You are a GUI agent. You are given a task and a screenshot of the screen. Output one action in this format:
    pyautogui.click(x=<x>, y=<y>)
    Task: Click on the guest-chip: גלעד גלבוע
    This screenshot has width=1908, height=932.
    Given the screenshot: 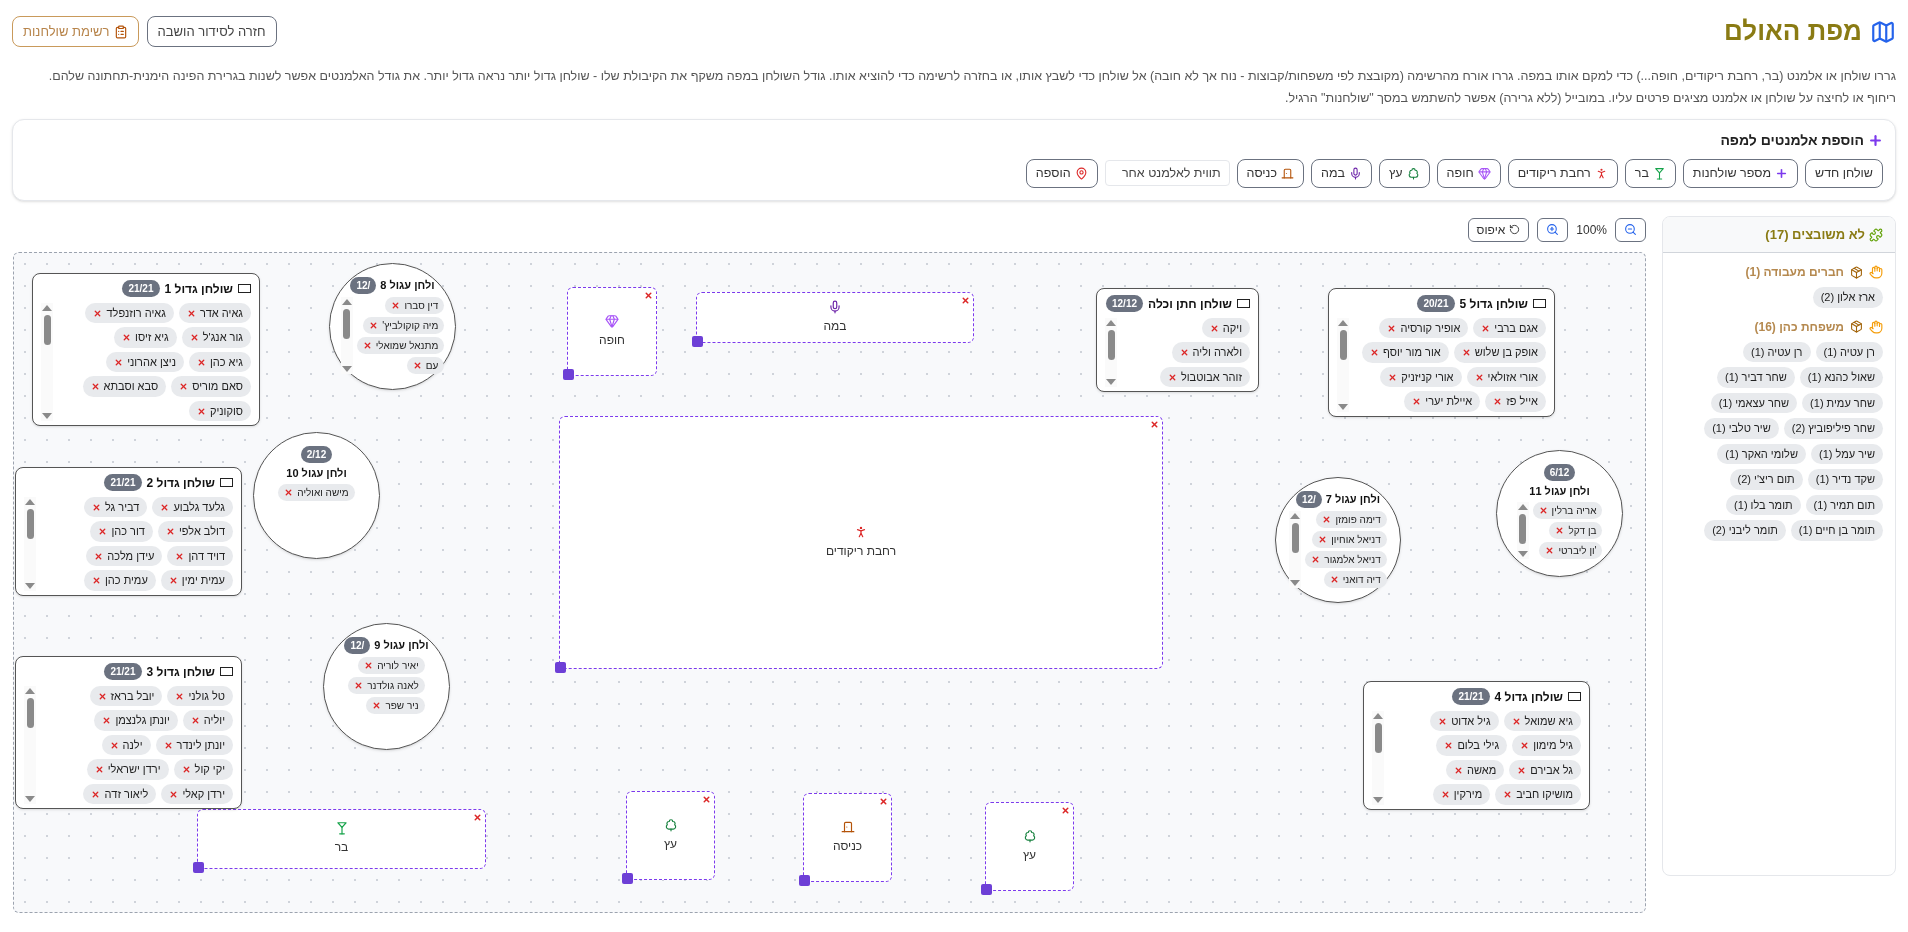 What is the action you would take?
    pyautogui.click(x=192, y=507)
    